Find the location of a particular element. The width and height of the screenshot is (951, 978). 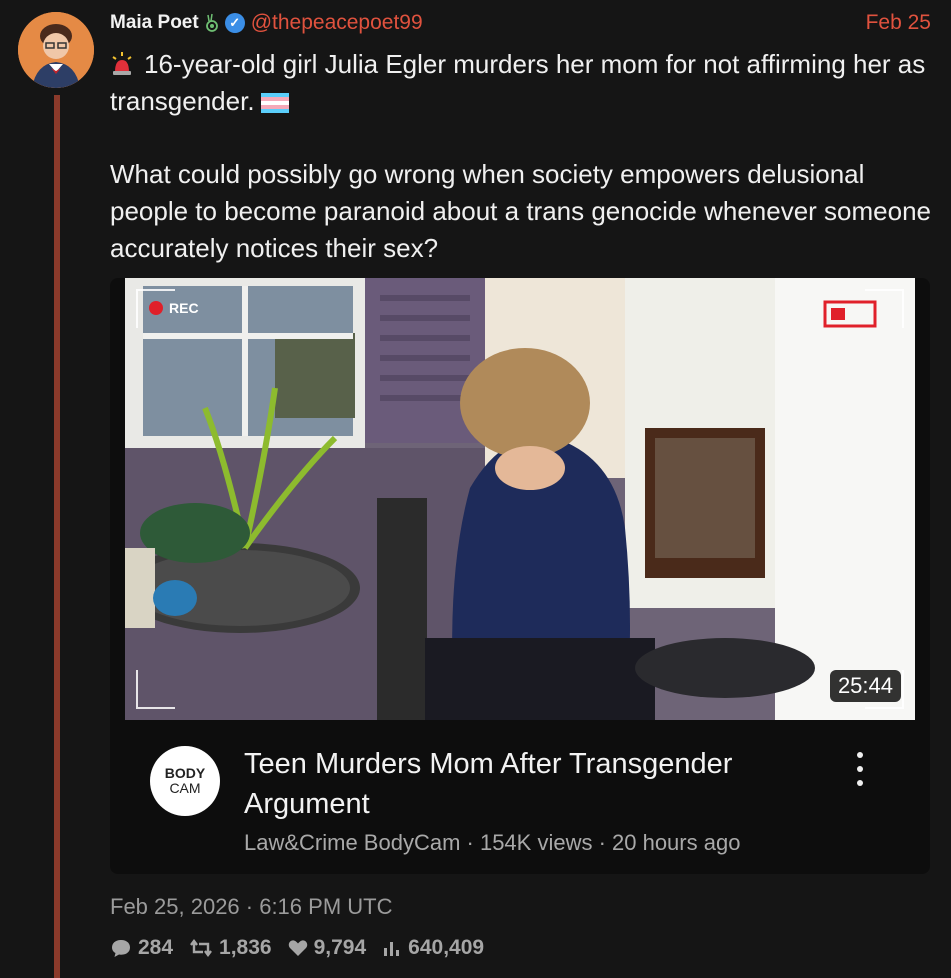

rec-dot-icon is located at coordinates (156, 308).